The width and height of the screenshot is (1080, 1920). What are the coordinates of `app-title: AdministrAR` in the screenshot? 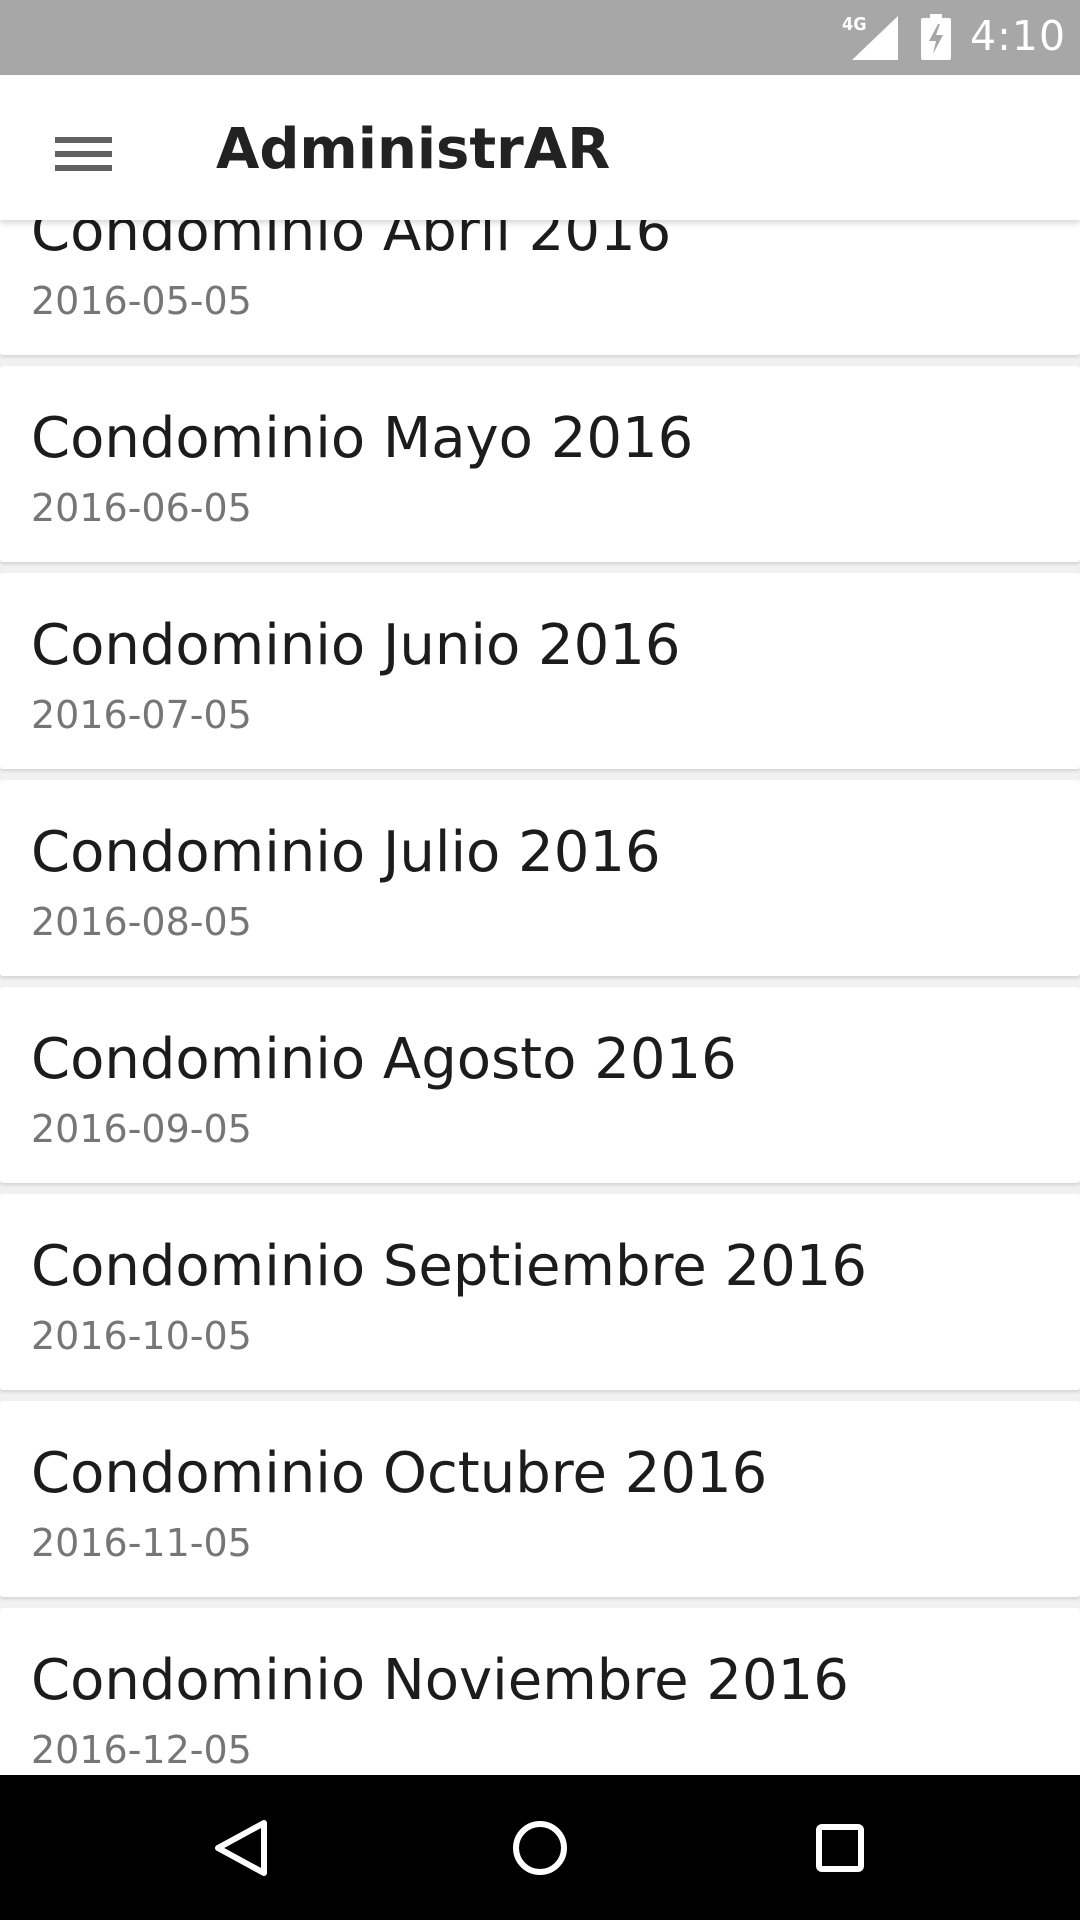 It's located at (413, 149).